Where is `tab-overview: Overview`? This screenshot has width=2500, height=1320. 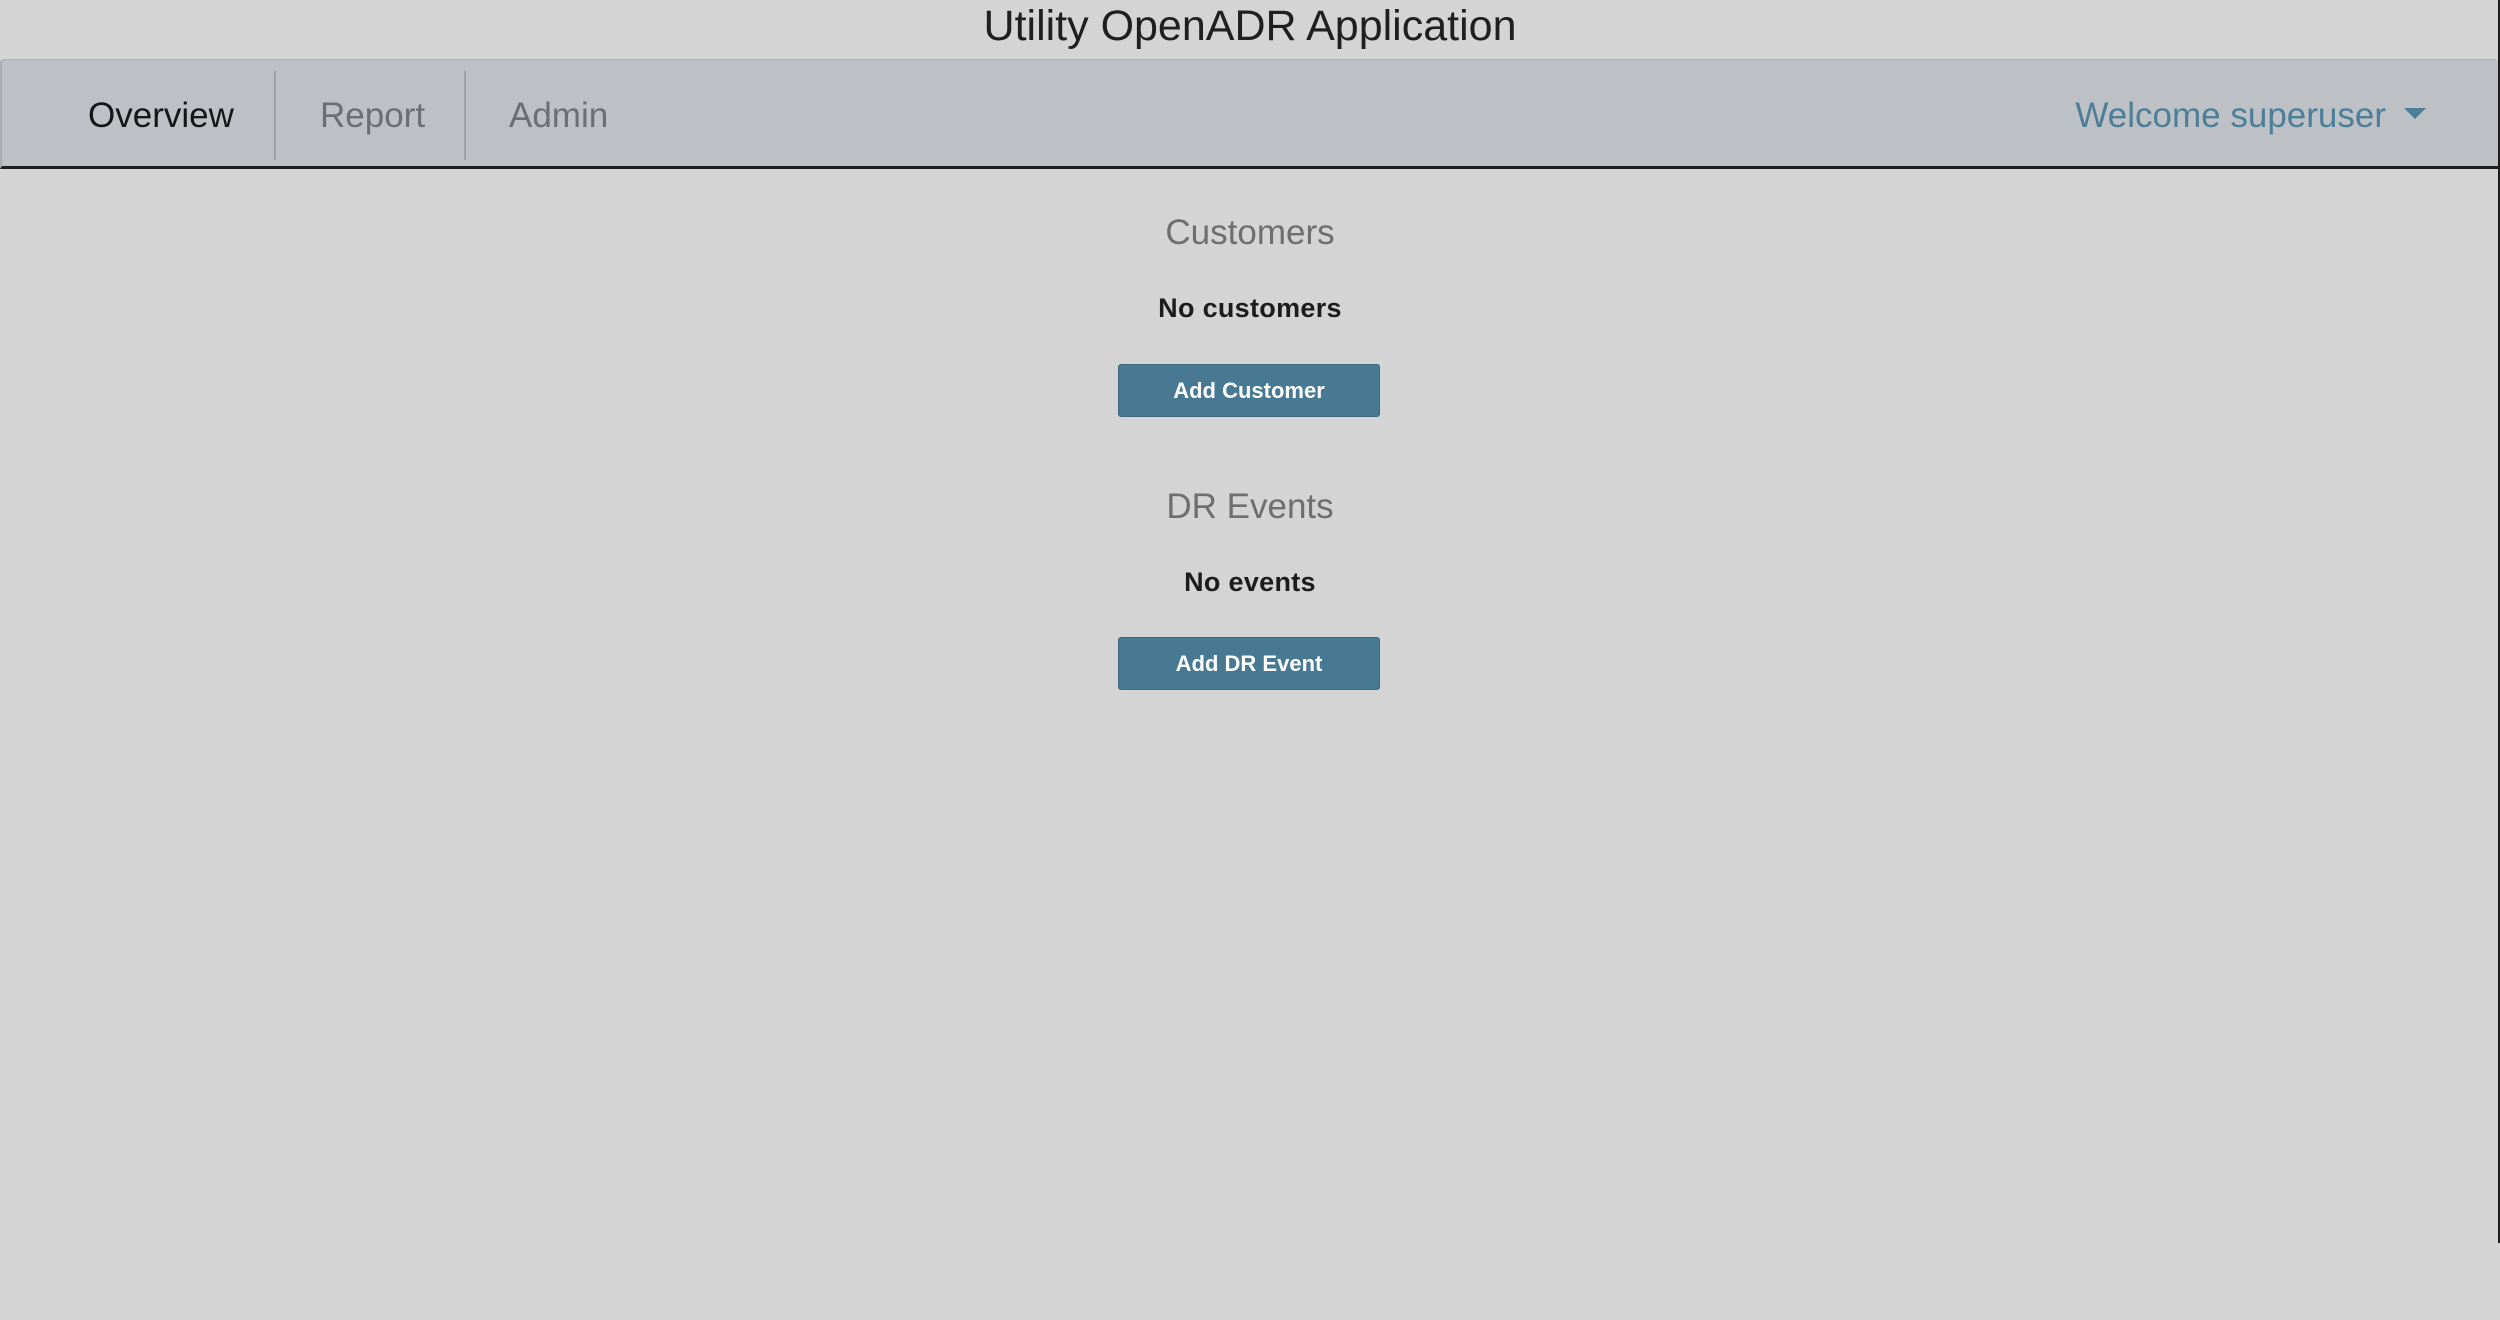 tab-overview: Overview is located at coordinates (161, 116).